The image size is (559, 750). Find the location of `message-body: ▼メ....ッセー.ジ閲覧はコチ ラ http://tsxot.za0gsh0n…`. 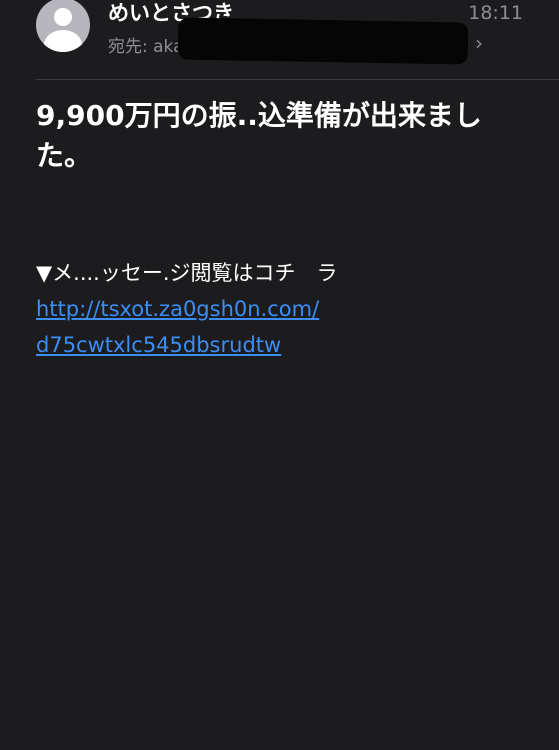

message-body: ▼メ....ッセー.ジ閲覧はコチ ラ http://tsxot.za0gsh0n… is located at coordinates (281, 309).